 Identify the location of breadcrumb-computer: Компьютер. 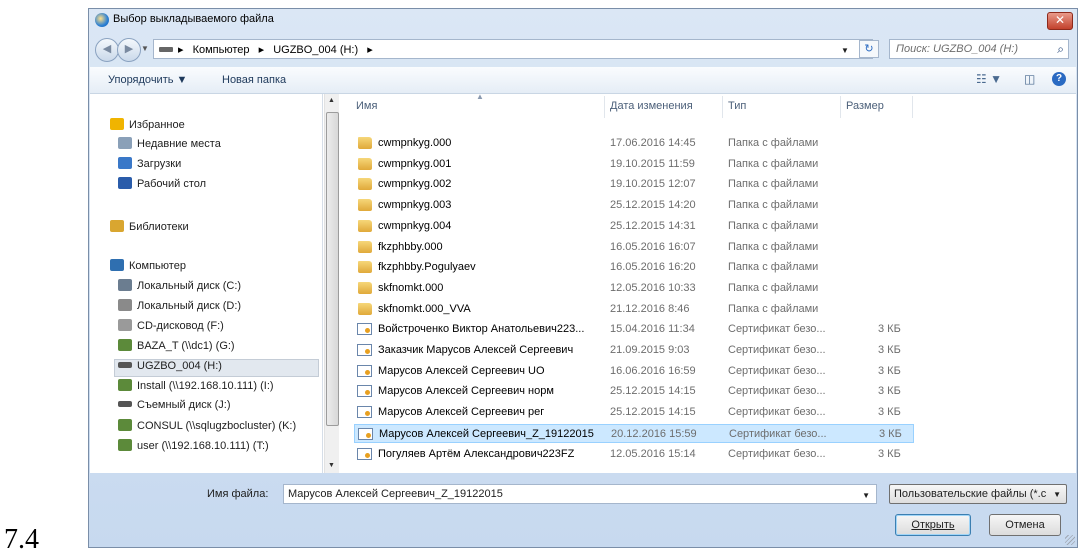
(221, 50).